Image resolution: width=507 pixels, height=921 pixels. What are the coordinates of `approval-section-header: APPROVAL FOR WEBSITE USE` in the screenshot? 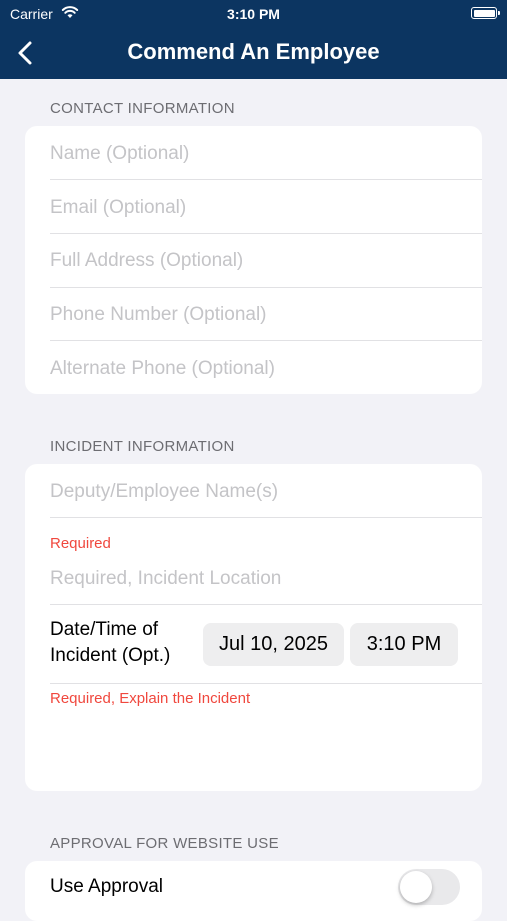 It's located at (164, 843).